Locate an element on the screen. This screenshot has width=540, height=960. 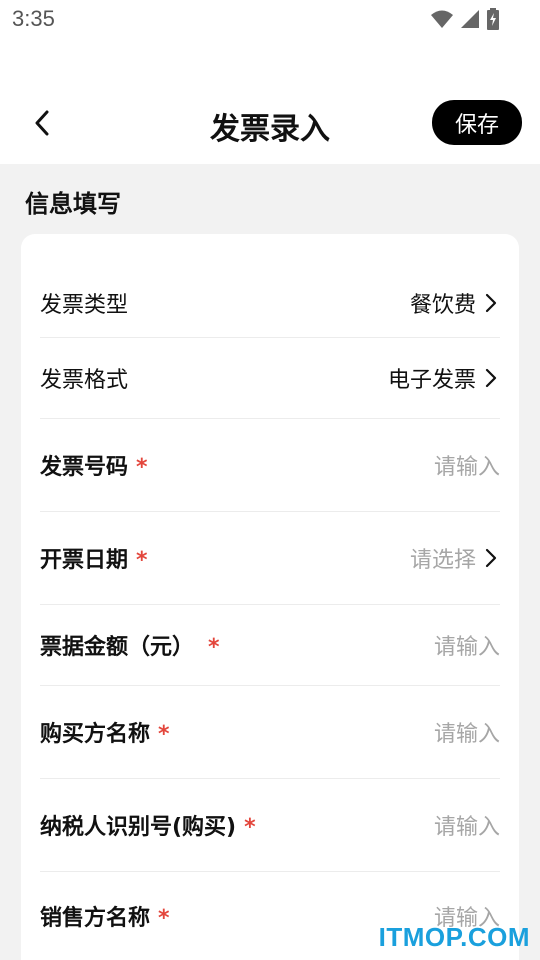
issue-date-row: 开票日期 * 请选择 is located at coordinates (270, 558).